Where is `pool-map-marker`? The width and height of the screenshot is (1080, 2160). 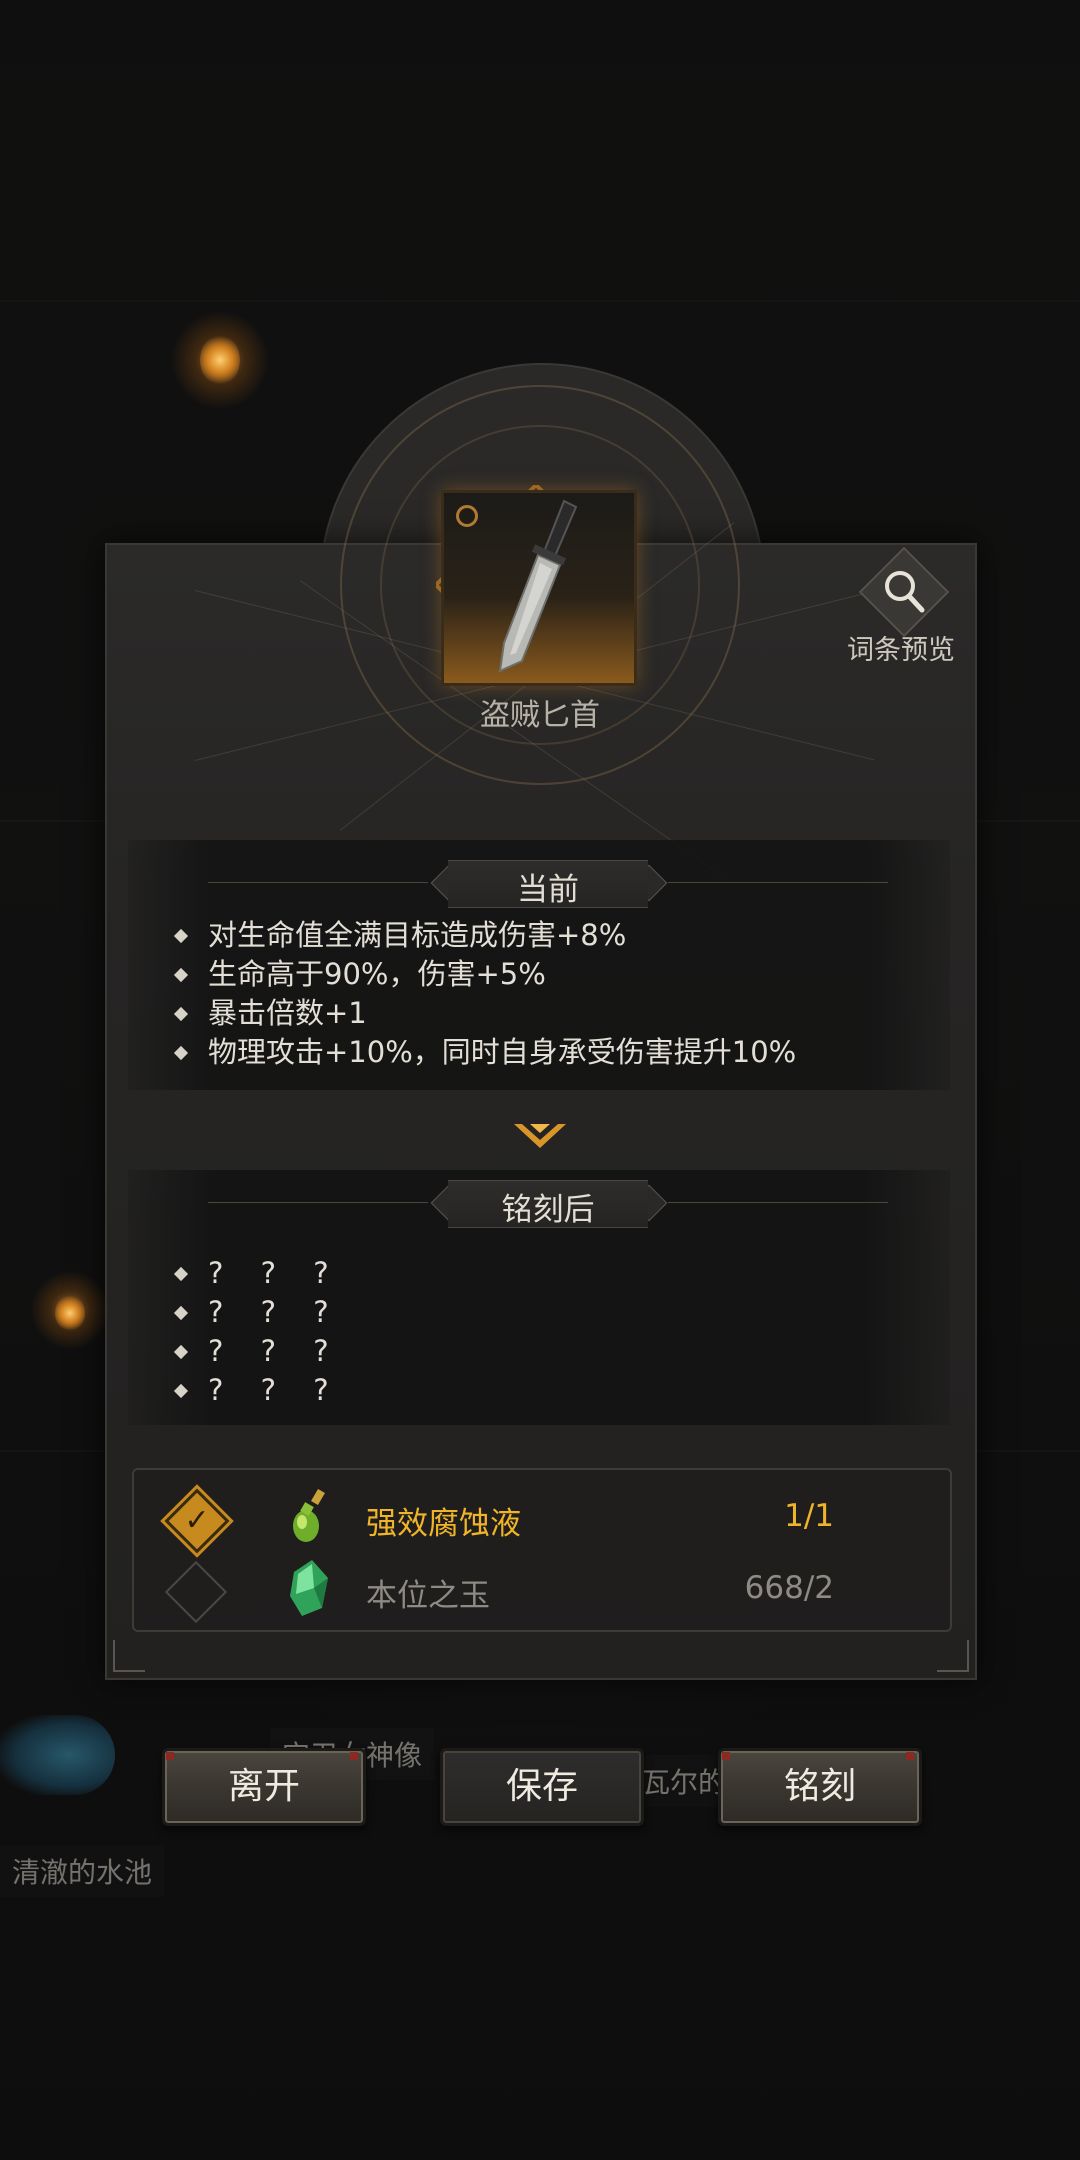
pool-map-marker is located at coordinates (57, 1755).